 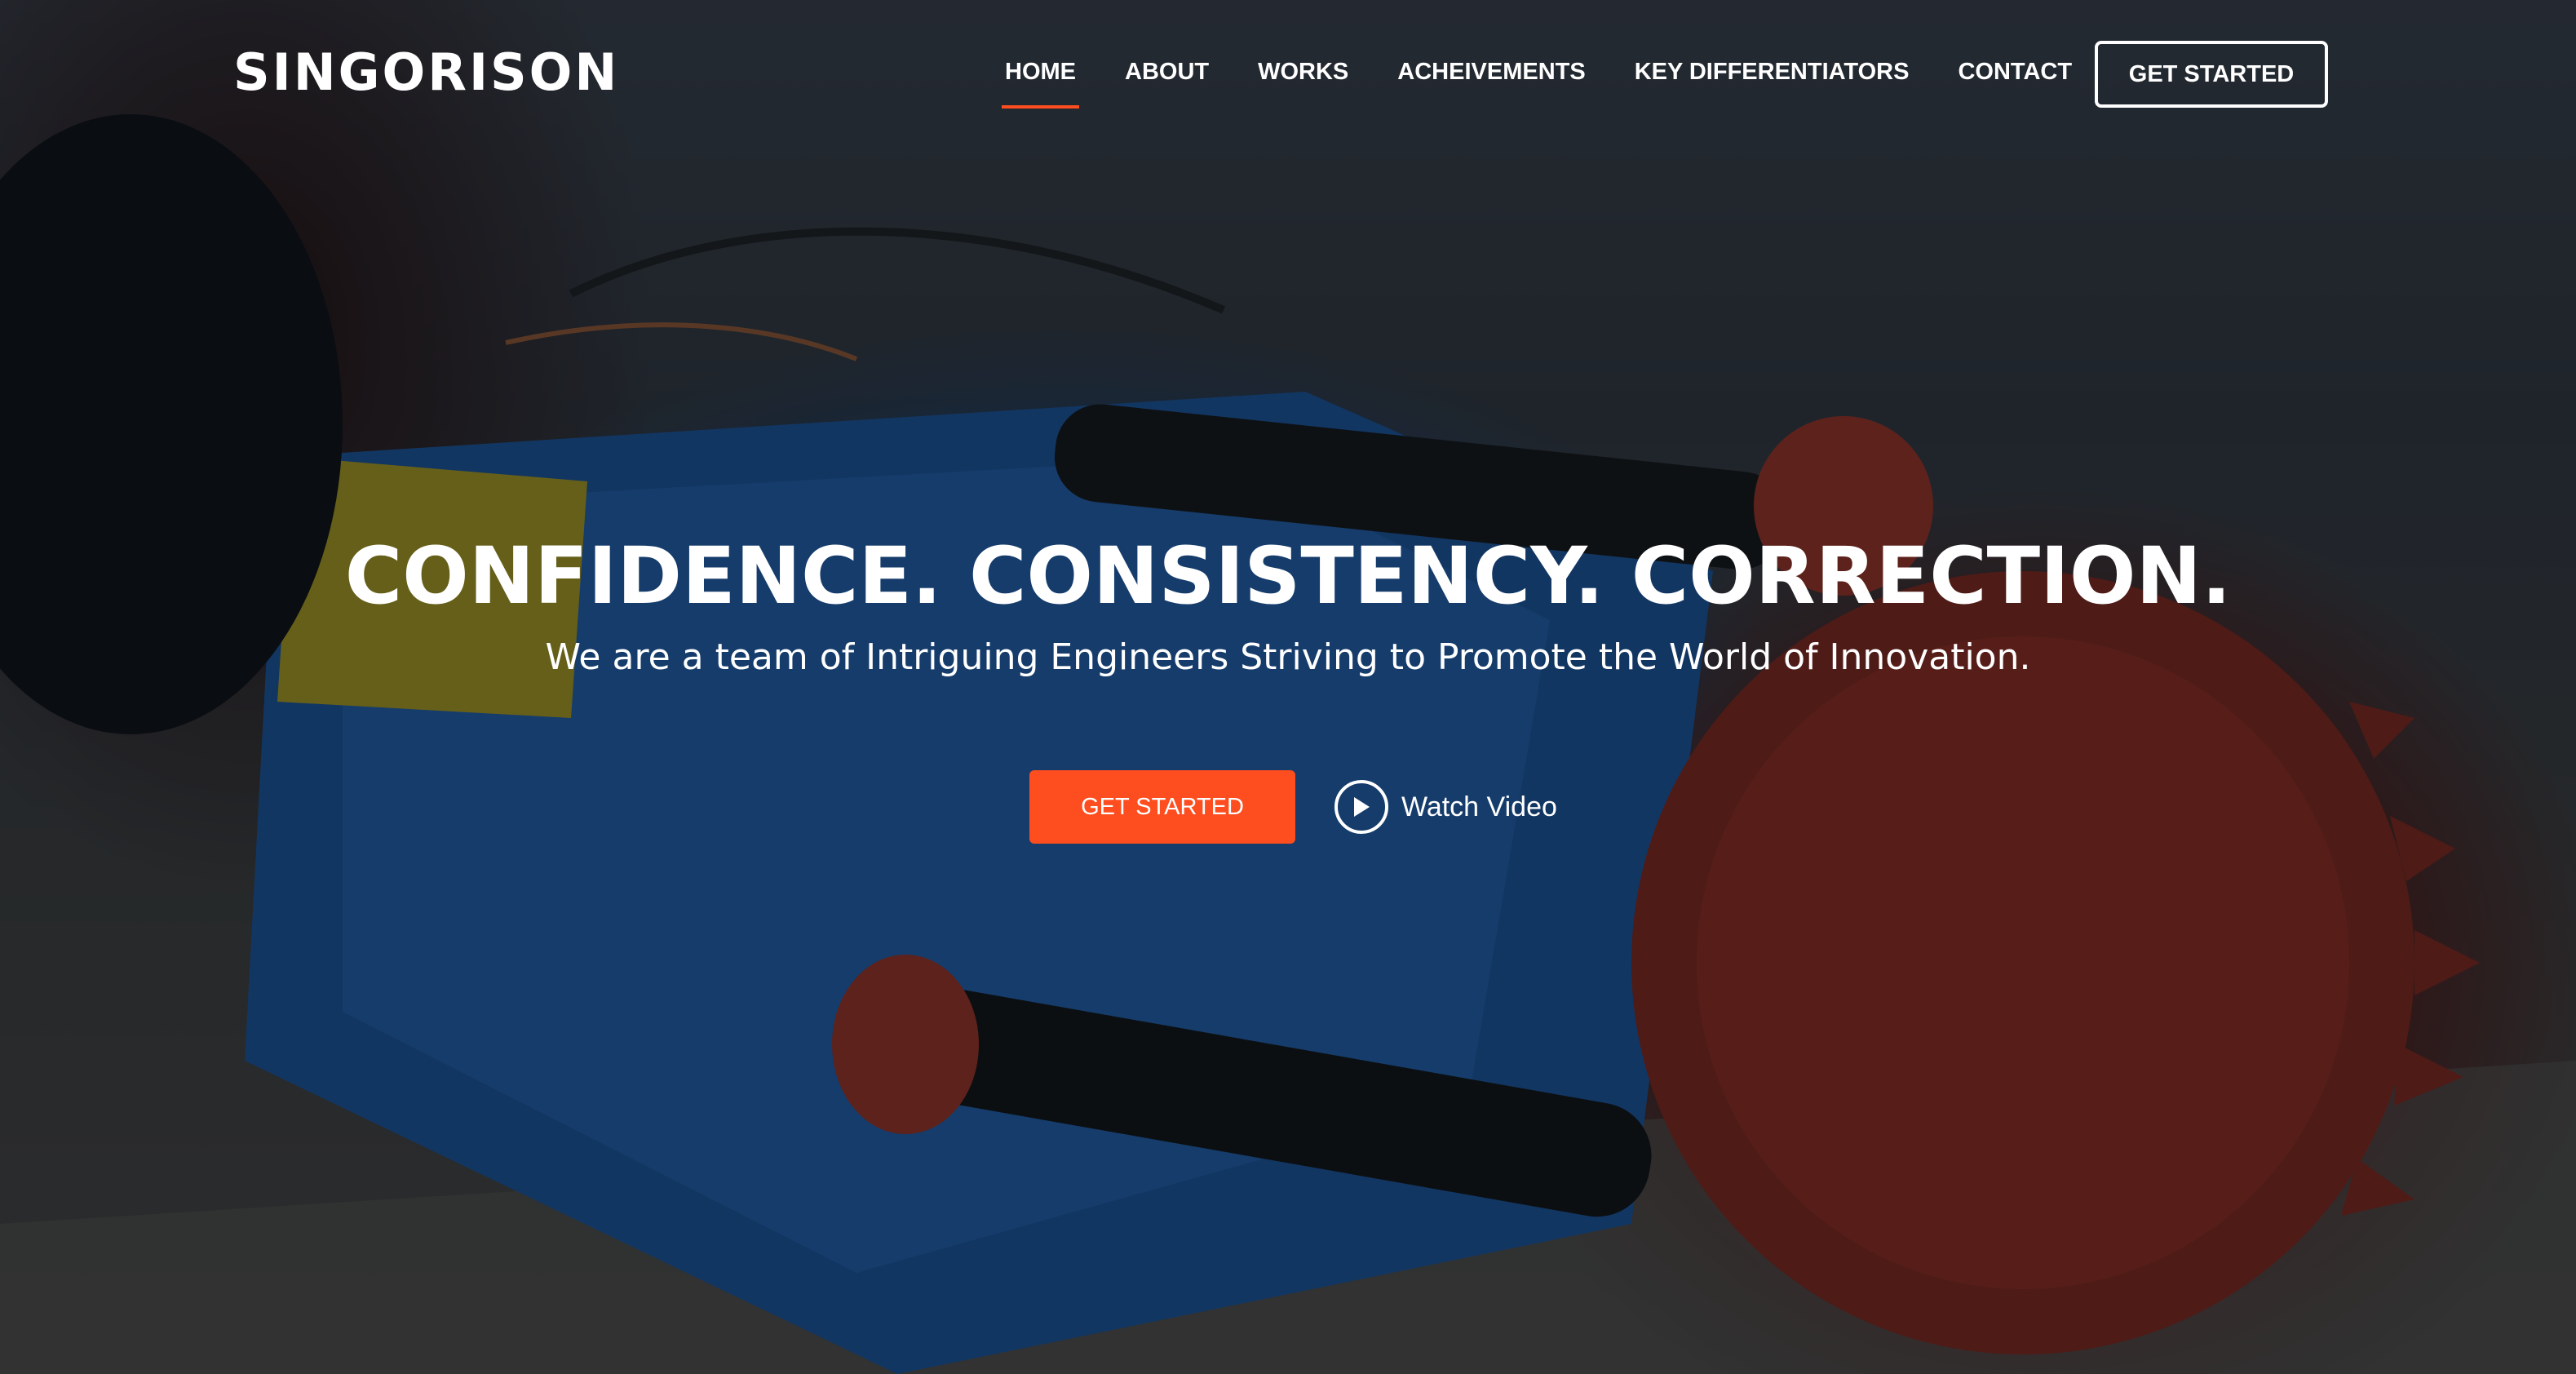 I want to click on play-circle-icon, so click(x=1361, y=807).